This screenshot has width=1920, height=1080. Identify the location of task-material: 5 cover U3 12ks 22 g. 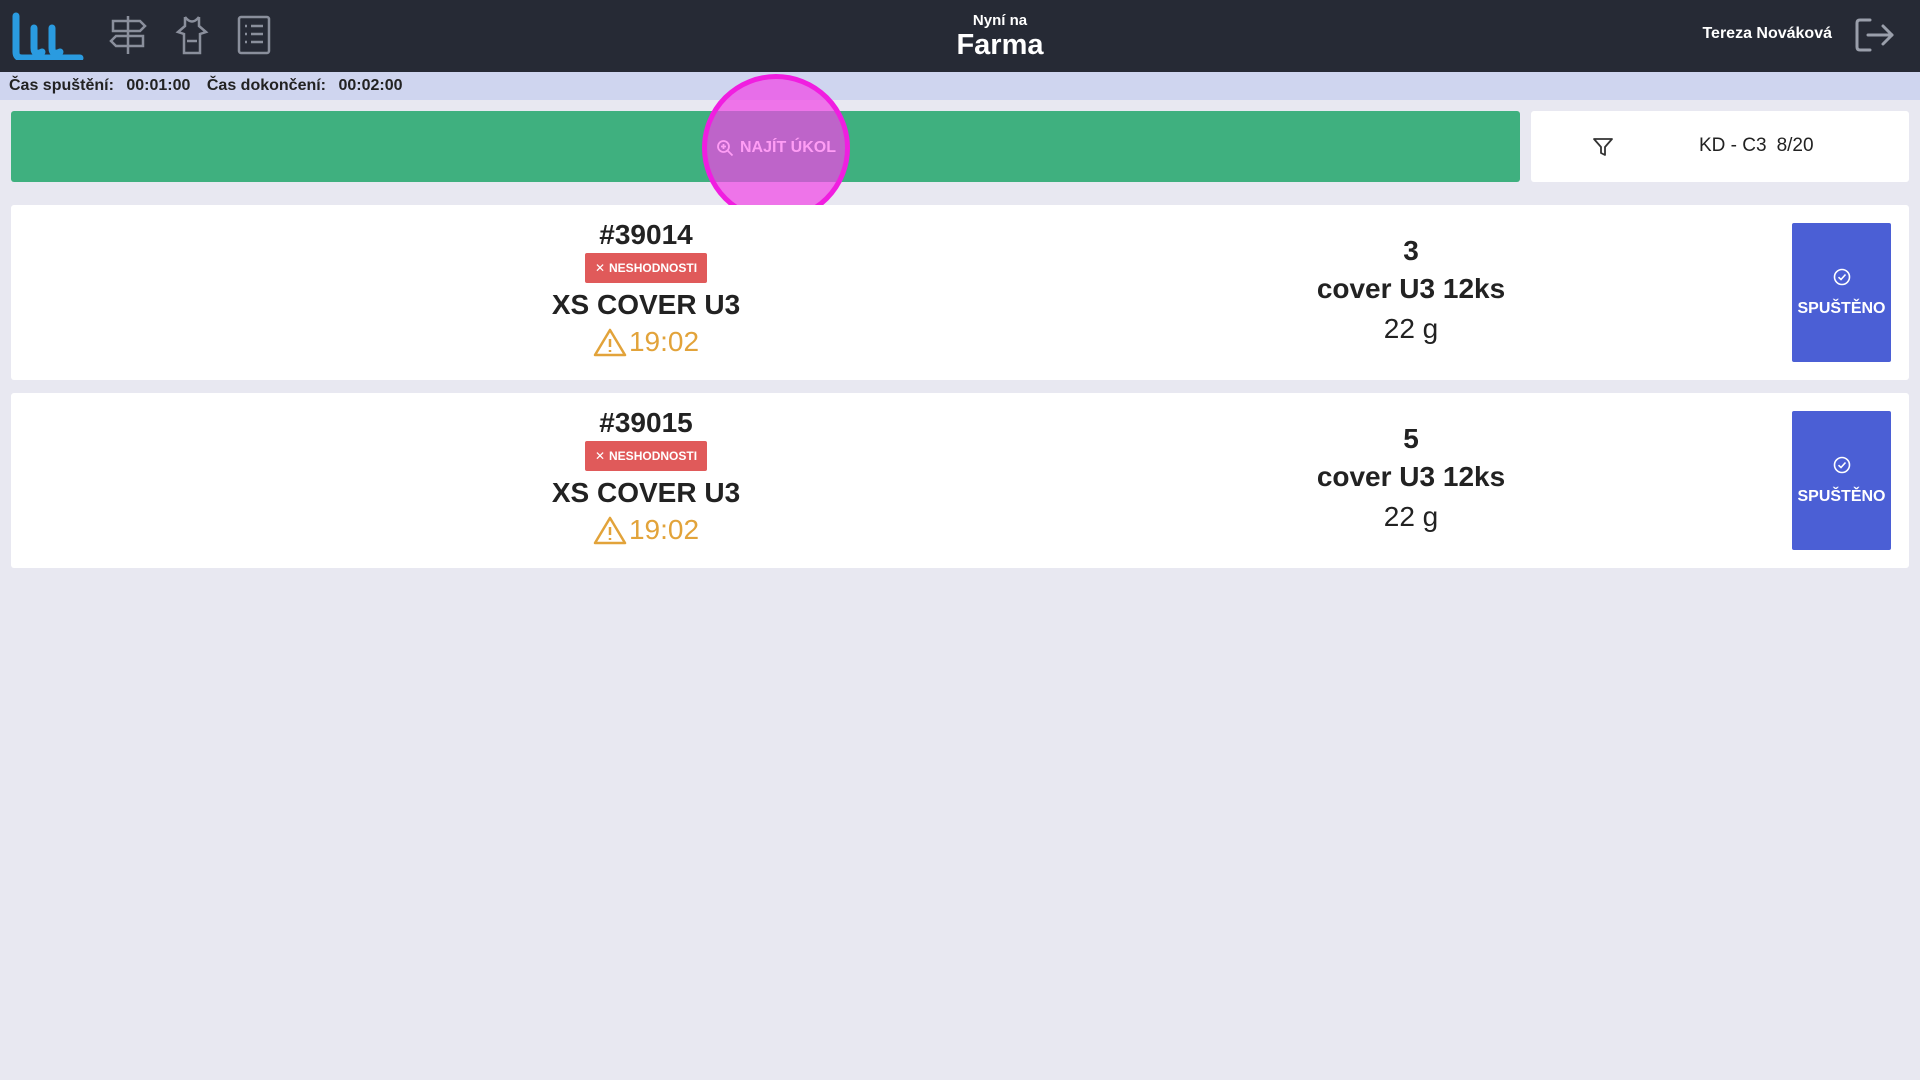
(1411, 479).